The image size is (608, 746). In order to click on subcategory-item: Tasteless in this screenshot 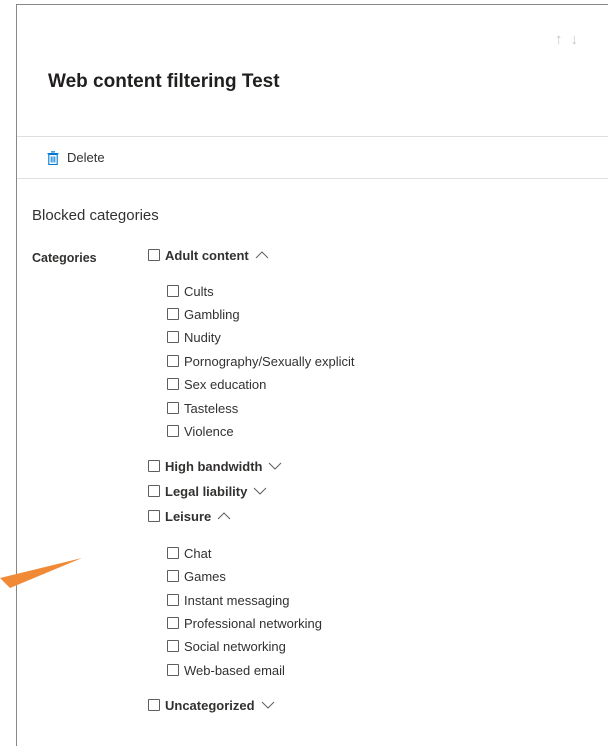, I will do `click(202, 408)`.